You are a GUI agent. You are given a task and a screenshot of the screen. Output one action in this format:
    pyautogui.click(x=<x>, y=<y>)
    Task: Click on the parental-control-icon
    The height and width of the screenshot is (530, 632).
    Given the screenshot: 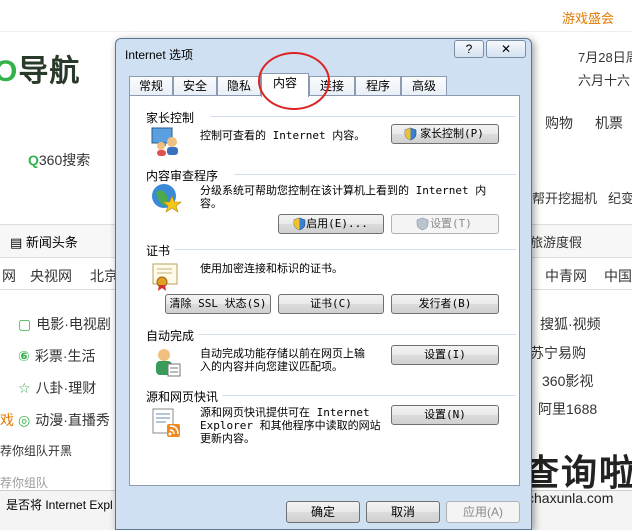 What is the action you would take?
    pyautogui.click(x=164, y=141)
    